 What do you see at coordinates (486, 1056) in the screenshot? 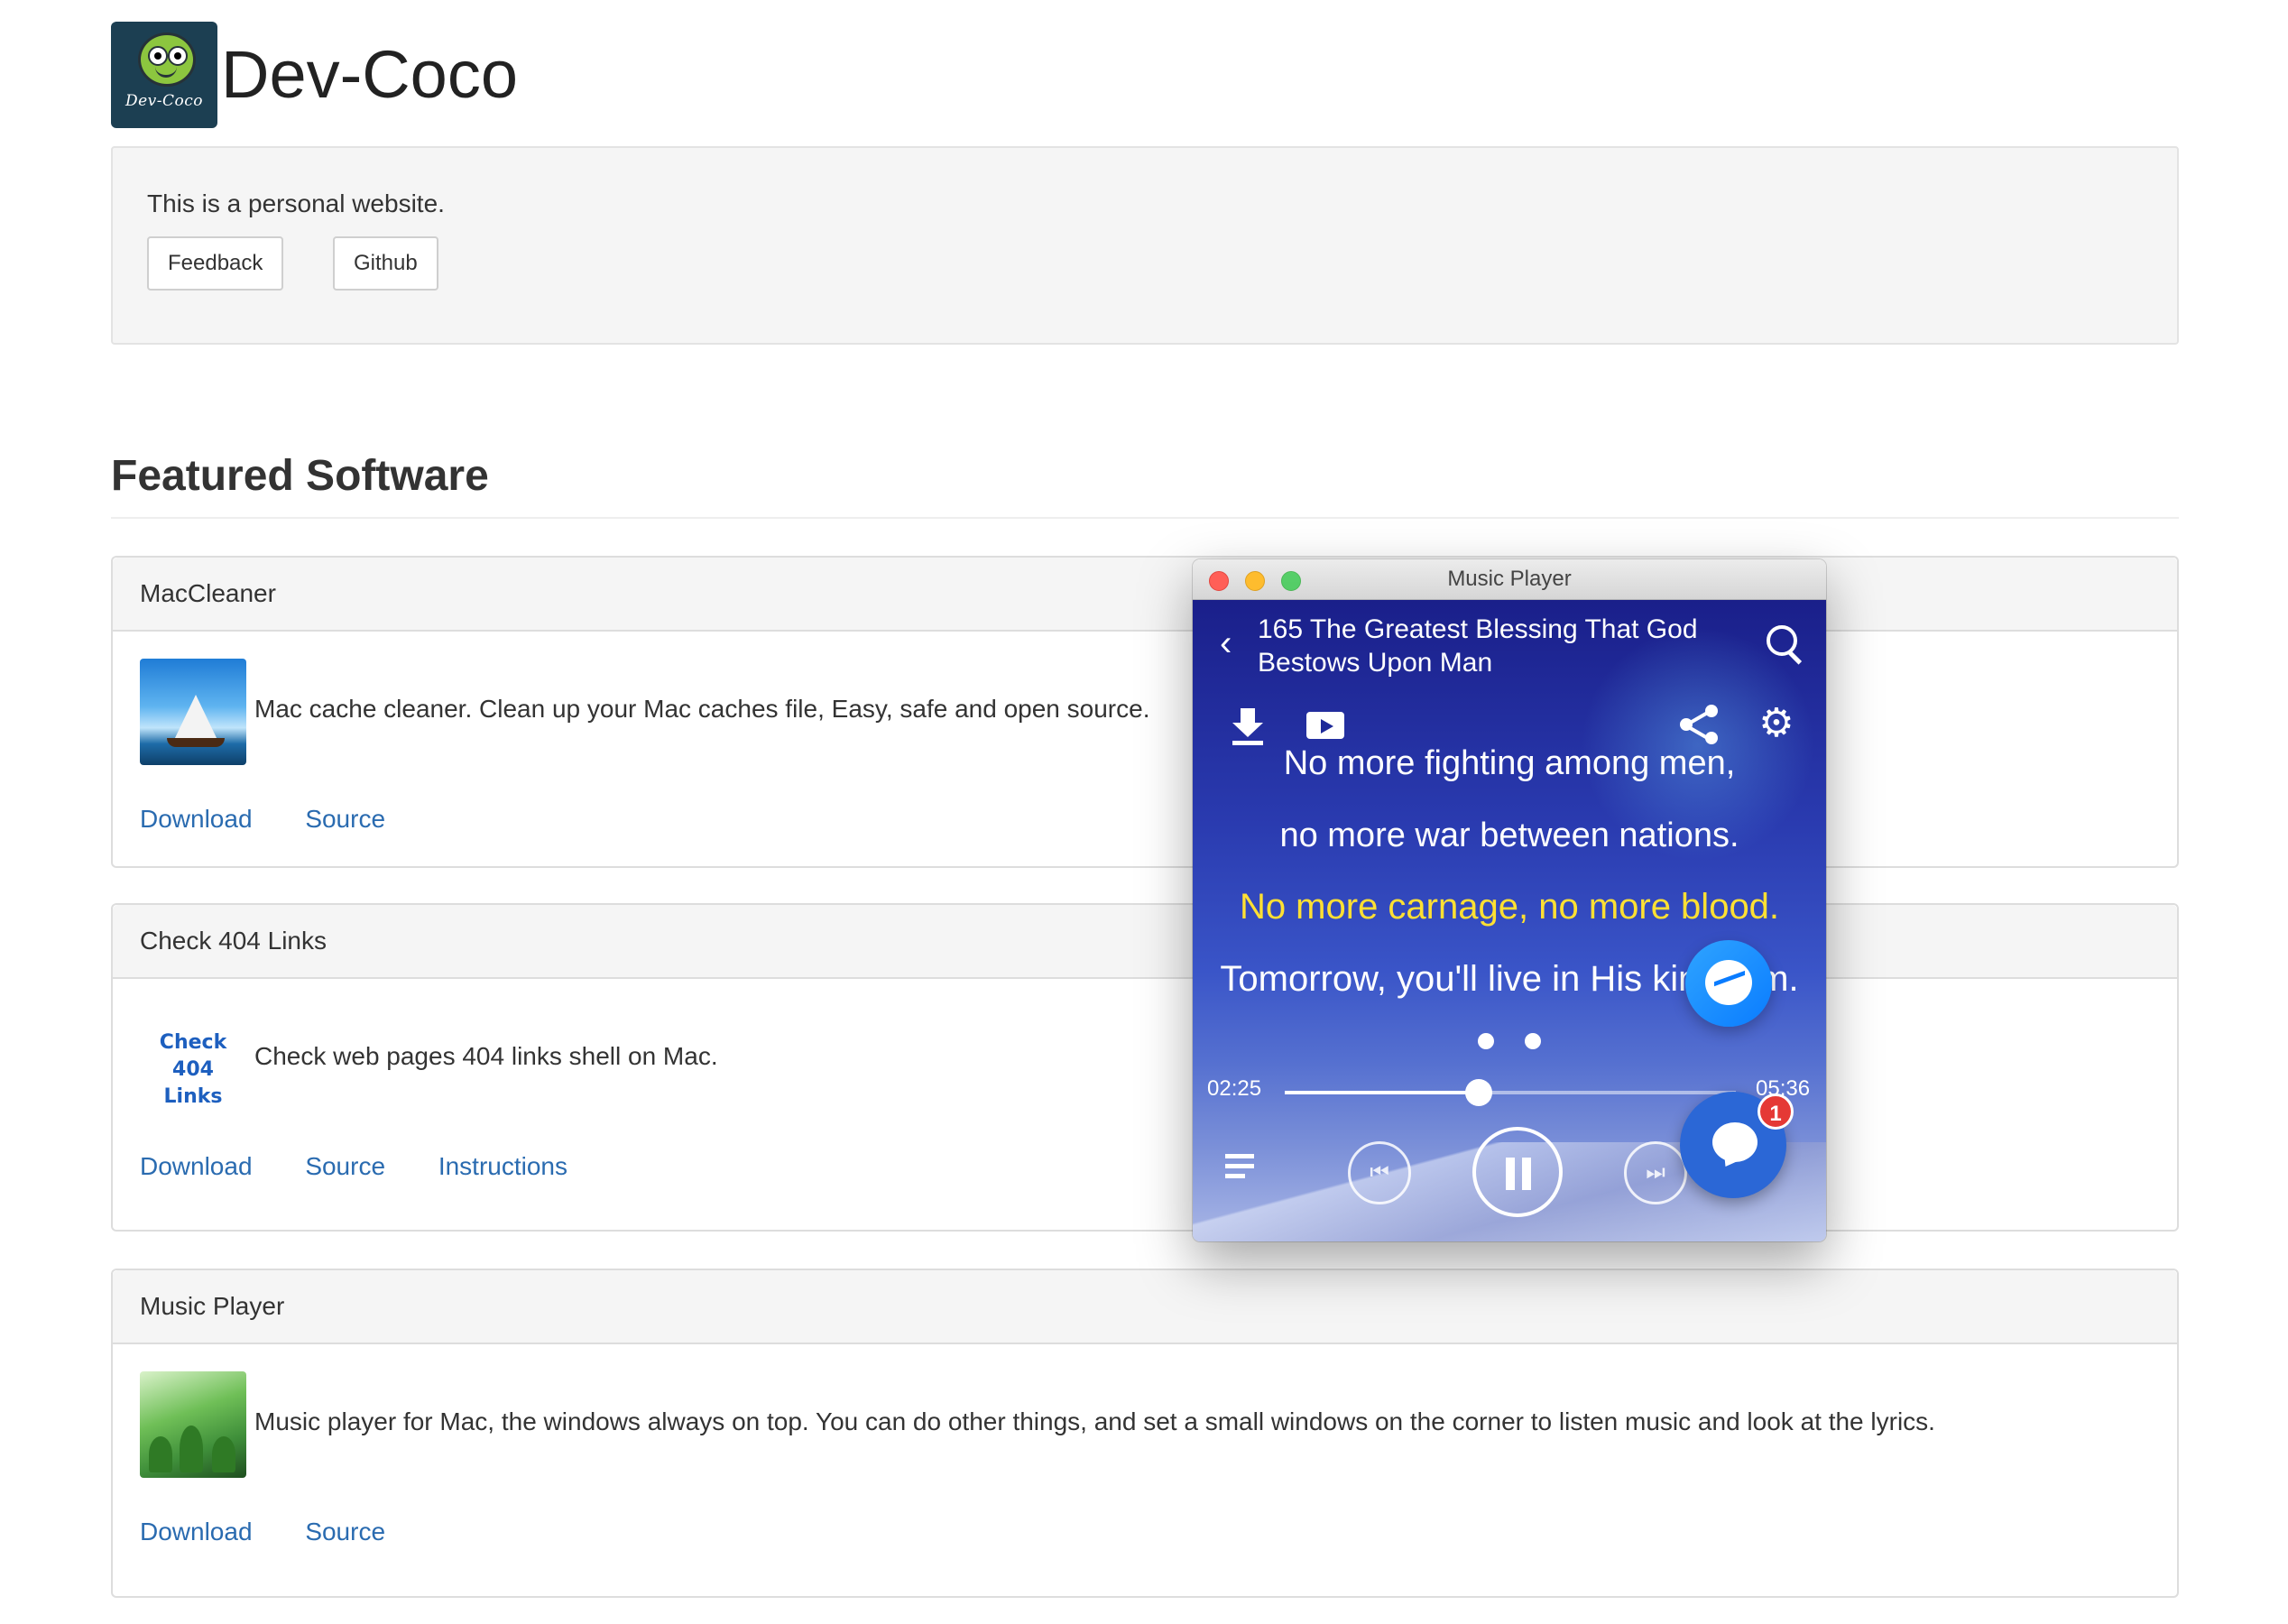
I see `panel-description: Check web pages 404 links shell on Mac.` at bounding box center [486, 1056].